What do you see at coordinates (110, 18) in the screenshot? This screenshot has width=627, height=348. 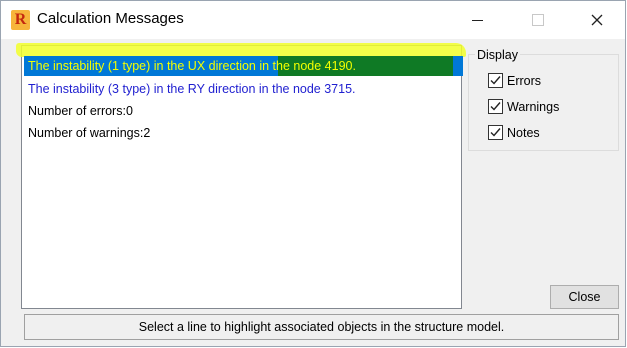 I see `window-title: Calculation Messages` at bounding box center [110, 18].